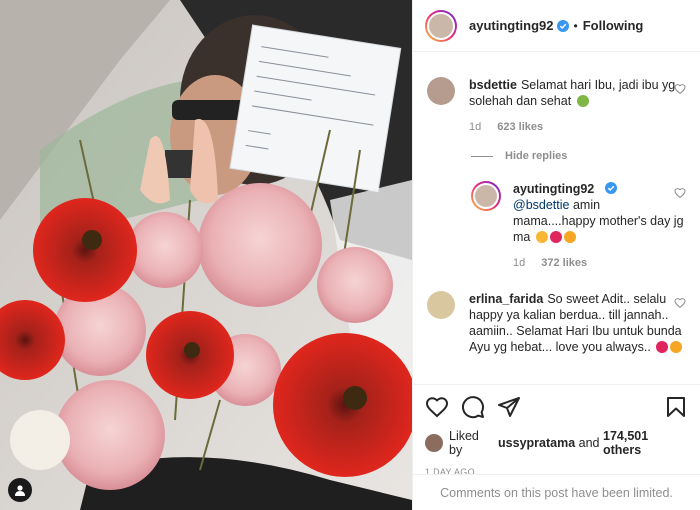 This screenshot has width=700, height=510. I want to click on user-tag-icon, so click(20, 490).